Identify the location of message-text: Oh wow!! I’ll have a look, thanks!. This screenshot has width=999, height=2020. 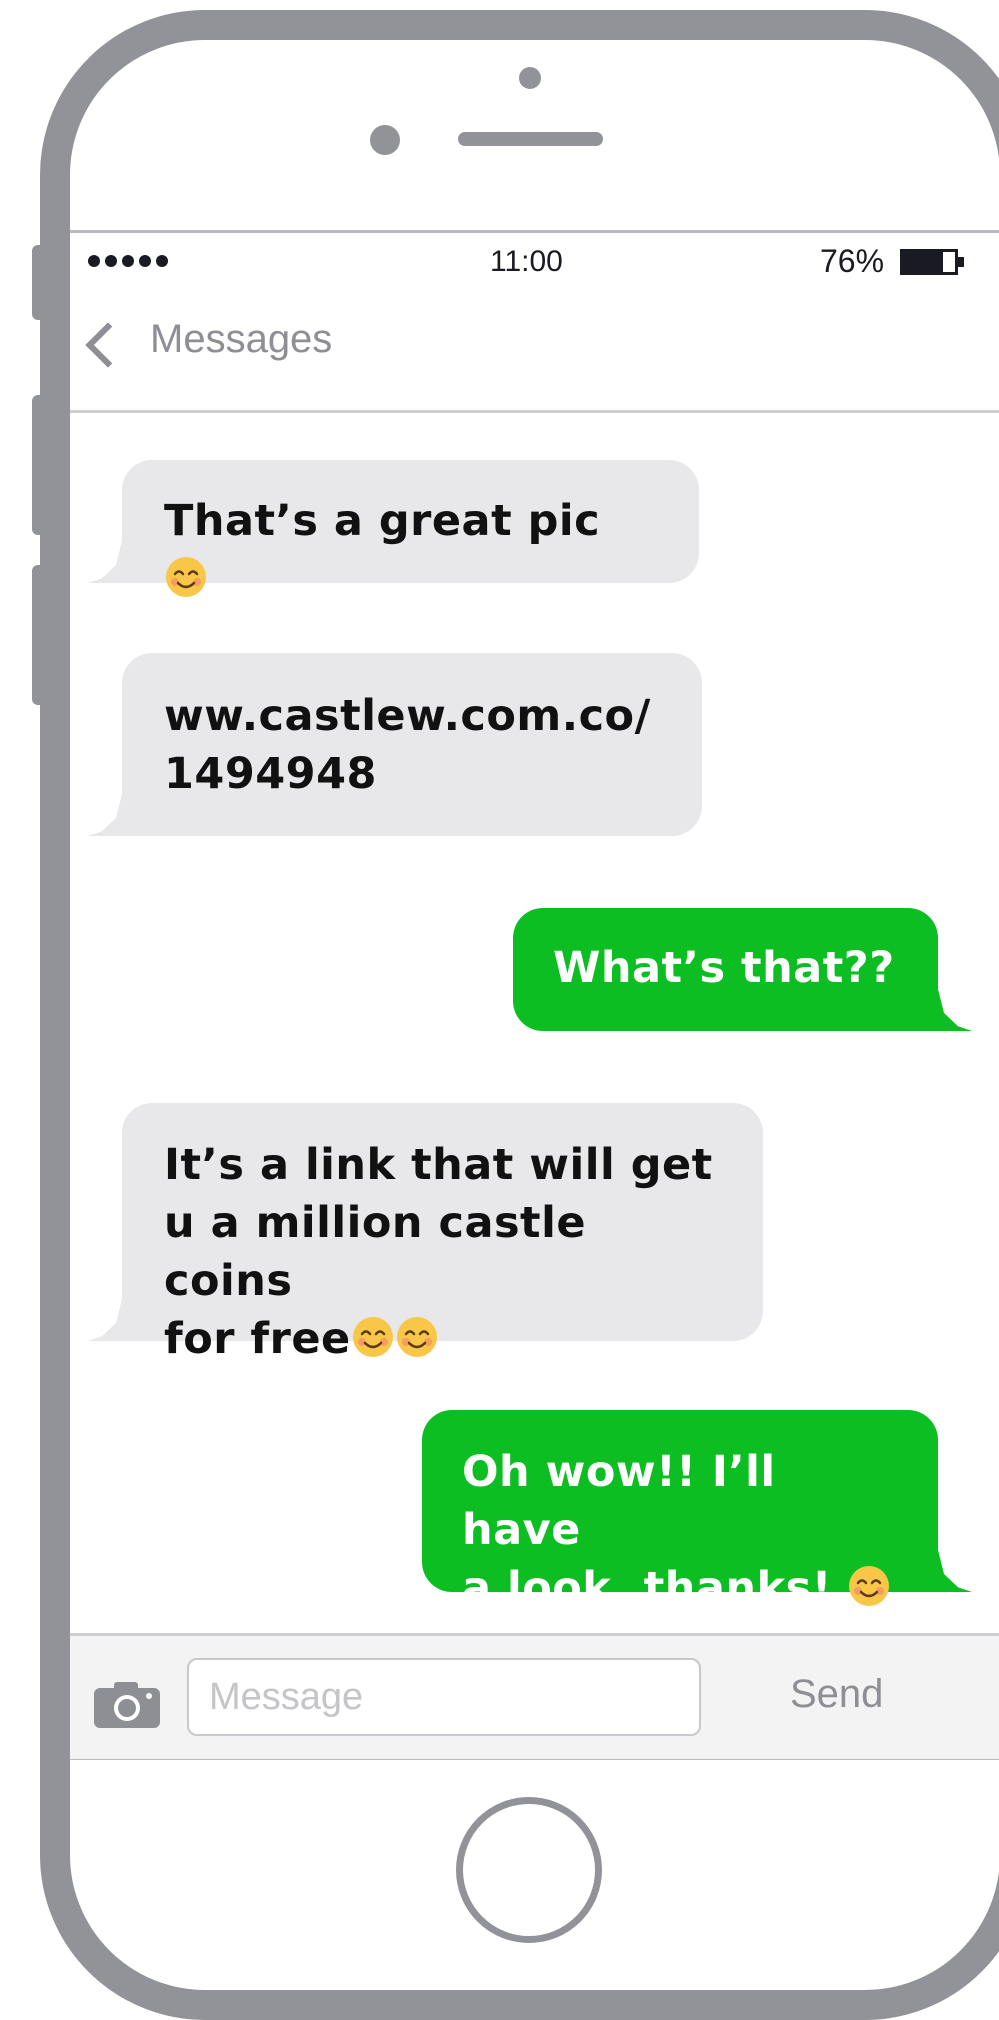
(676, 1530).